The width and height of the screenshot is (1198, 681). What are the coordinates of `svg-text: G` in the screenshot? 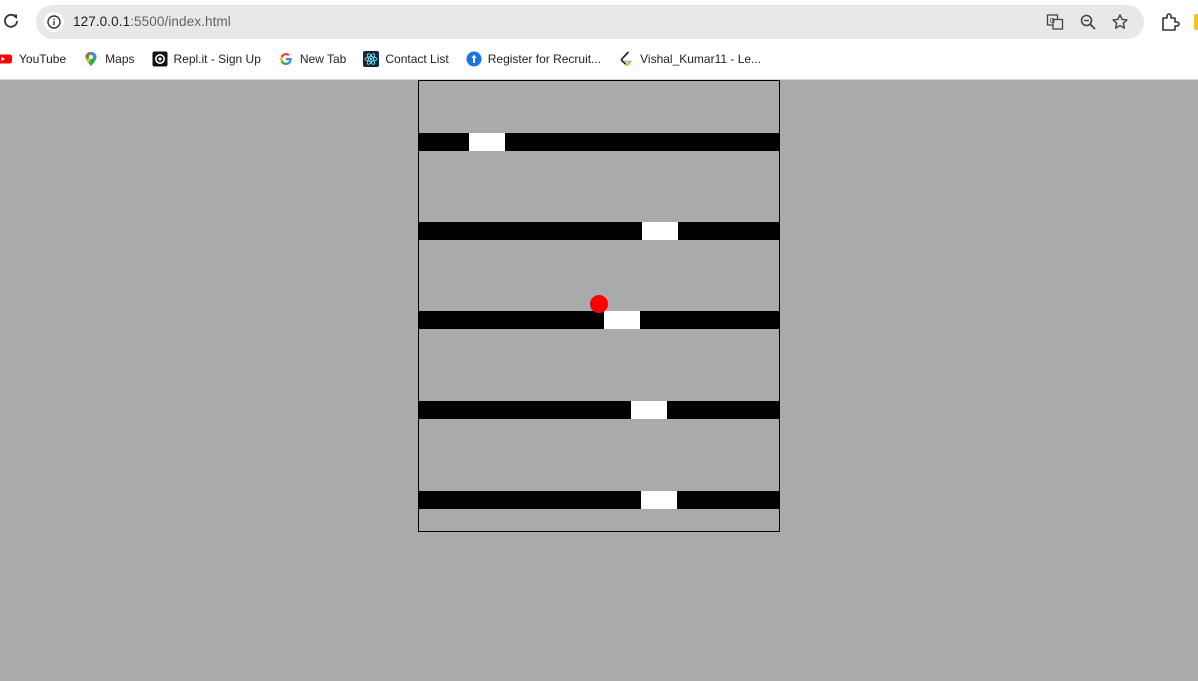 It's located at (1052, 21).